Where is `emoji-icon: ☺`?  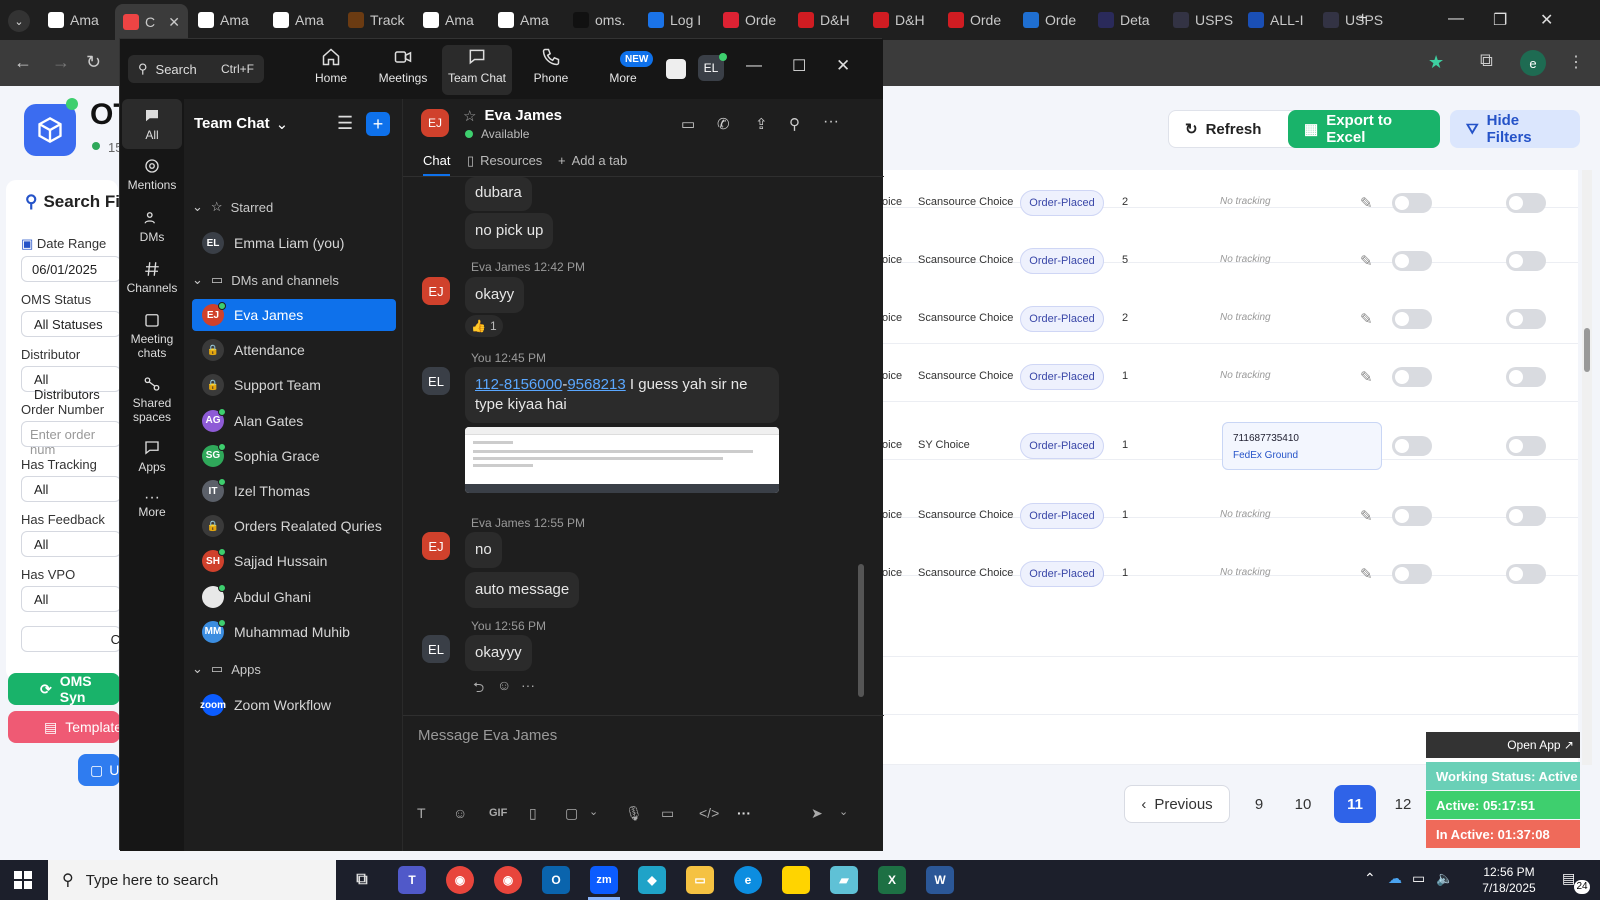
emoji-icon: ☺ is located at coordinates (460, 813).